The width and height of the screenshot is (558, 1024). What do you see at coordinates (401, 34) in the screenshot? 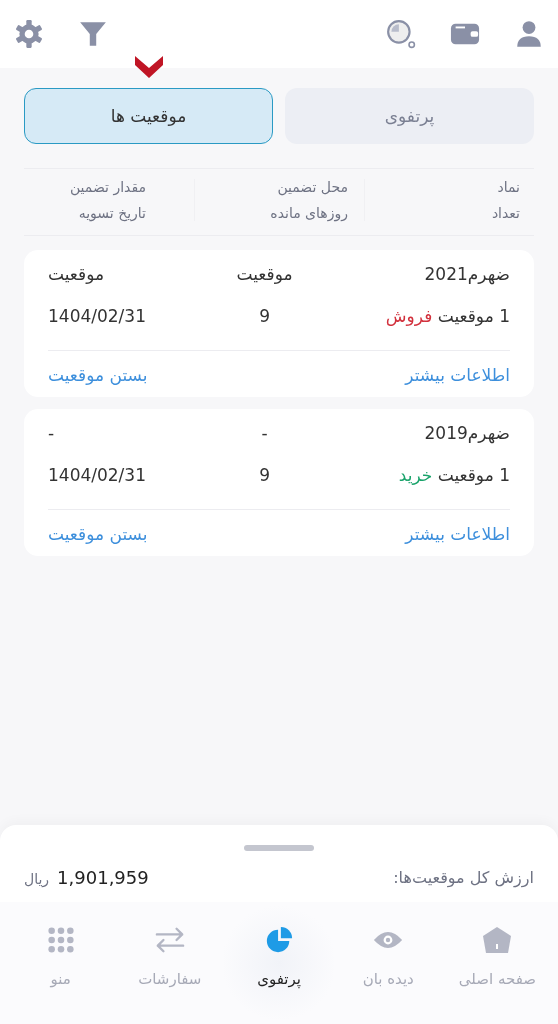
I see `search-icon` at bounding box center [401, 34].